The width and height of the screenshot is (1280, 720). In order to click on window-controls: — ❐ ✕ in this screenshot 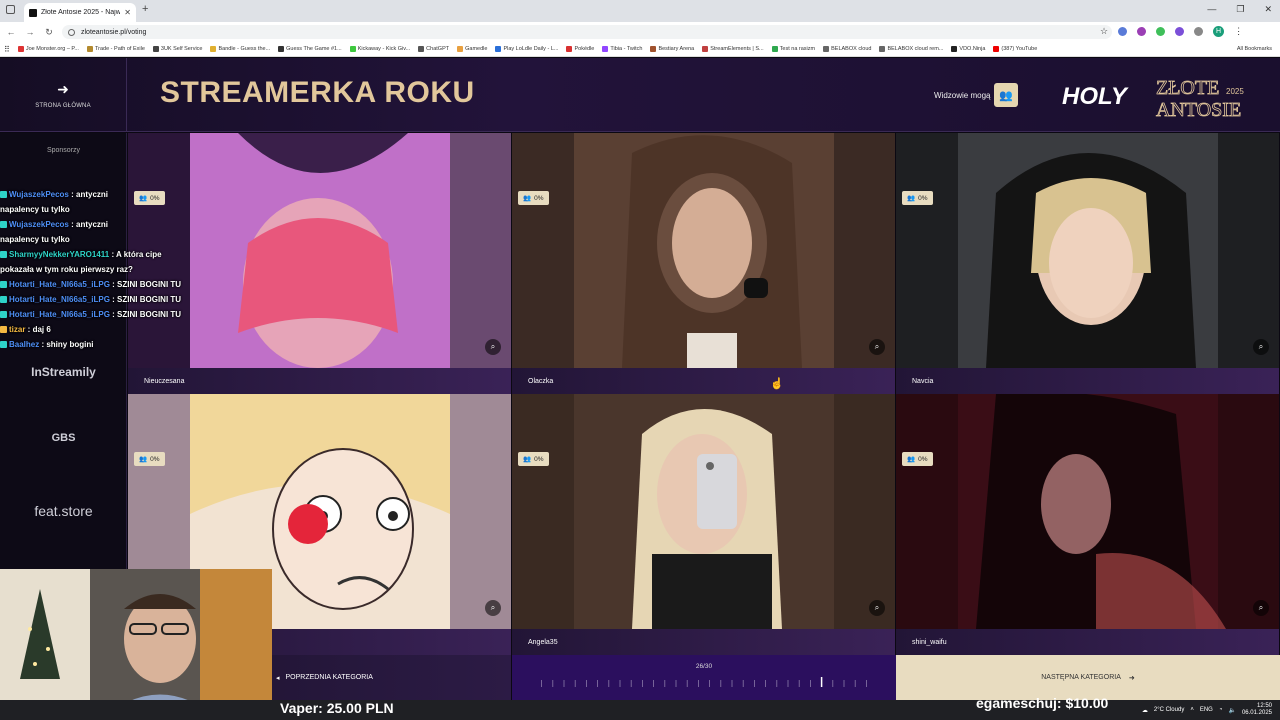, I will do `click(1239, 9)`.